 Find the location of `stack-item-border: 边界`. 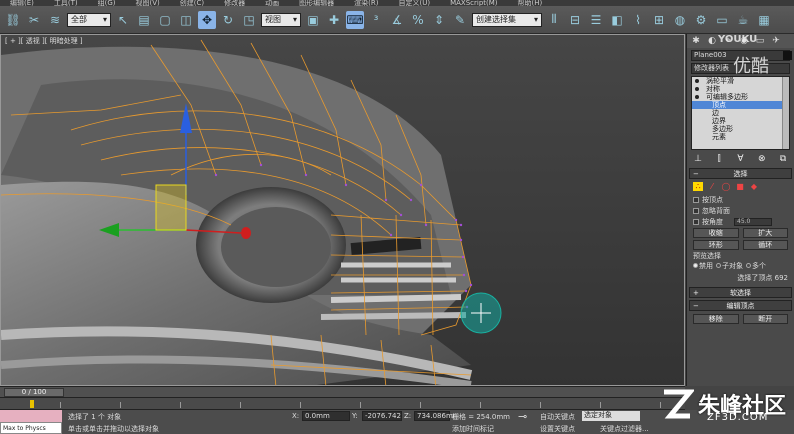

stack-item-border: 边界 is located at coordinates (740, 121).